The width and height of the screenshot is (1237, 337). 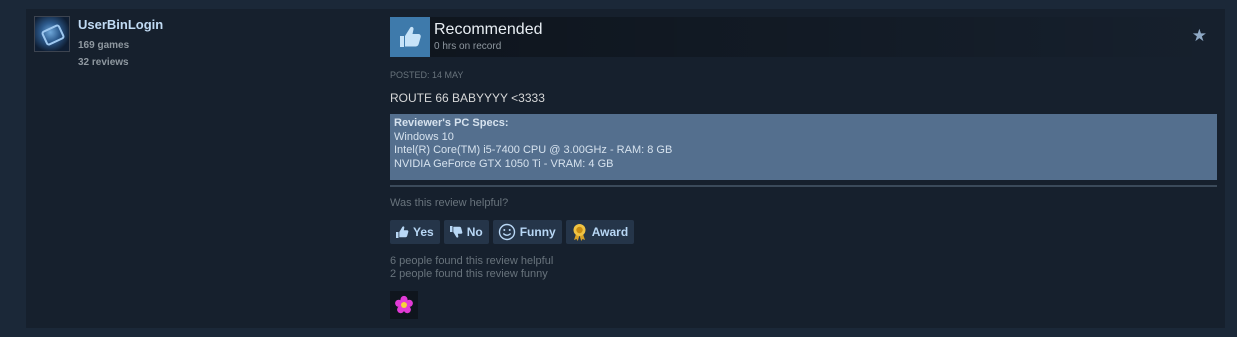 I want to click on review-text: ROUTE 66 BABYYYY <3333, so click(x=467, y=98).